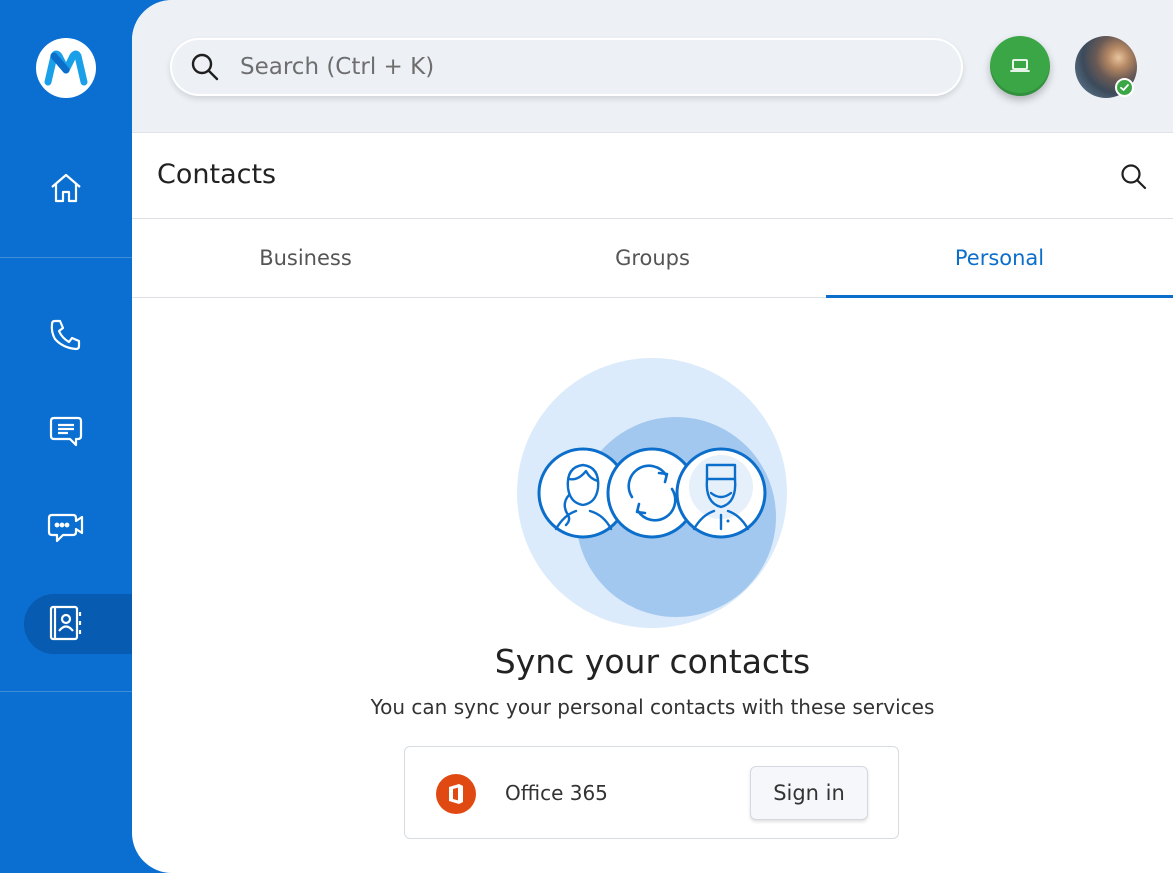 The image size is (1173, 873). I want to click on check-icon, so click(1124, 87).